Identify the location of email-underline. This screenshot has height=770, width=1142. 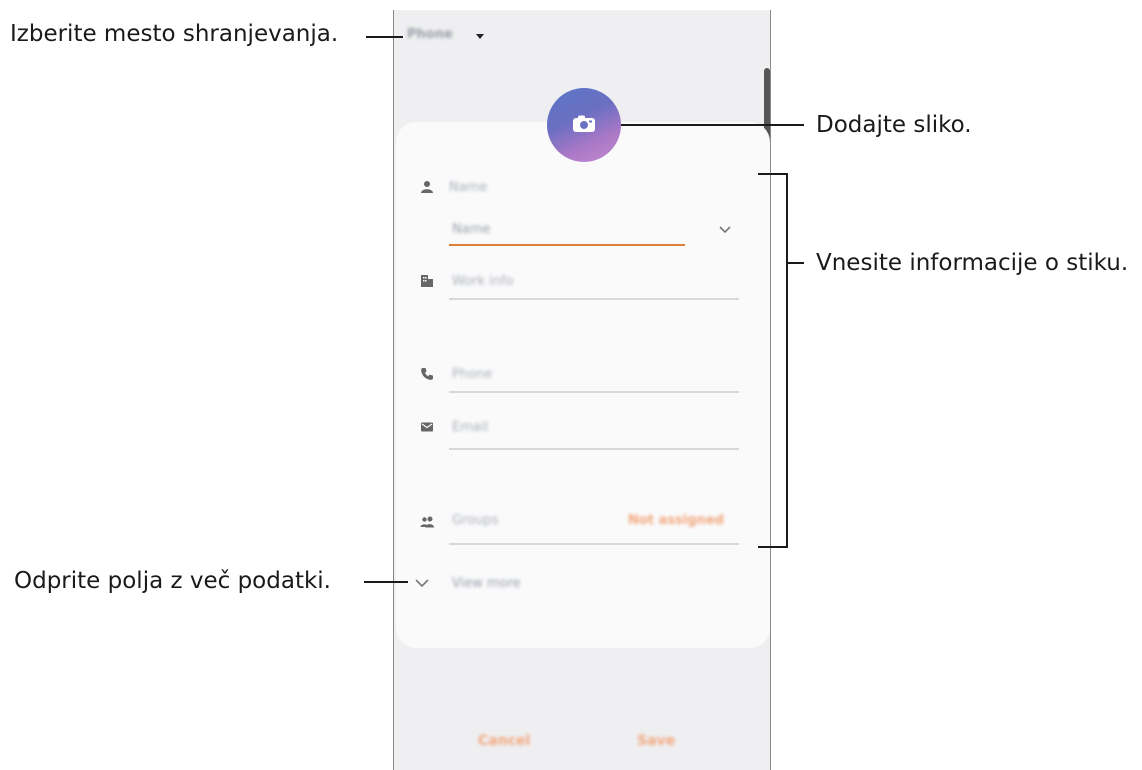
(594, 449).